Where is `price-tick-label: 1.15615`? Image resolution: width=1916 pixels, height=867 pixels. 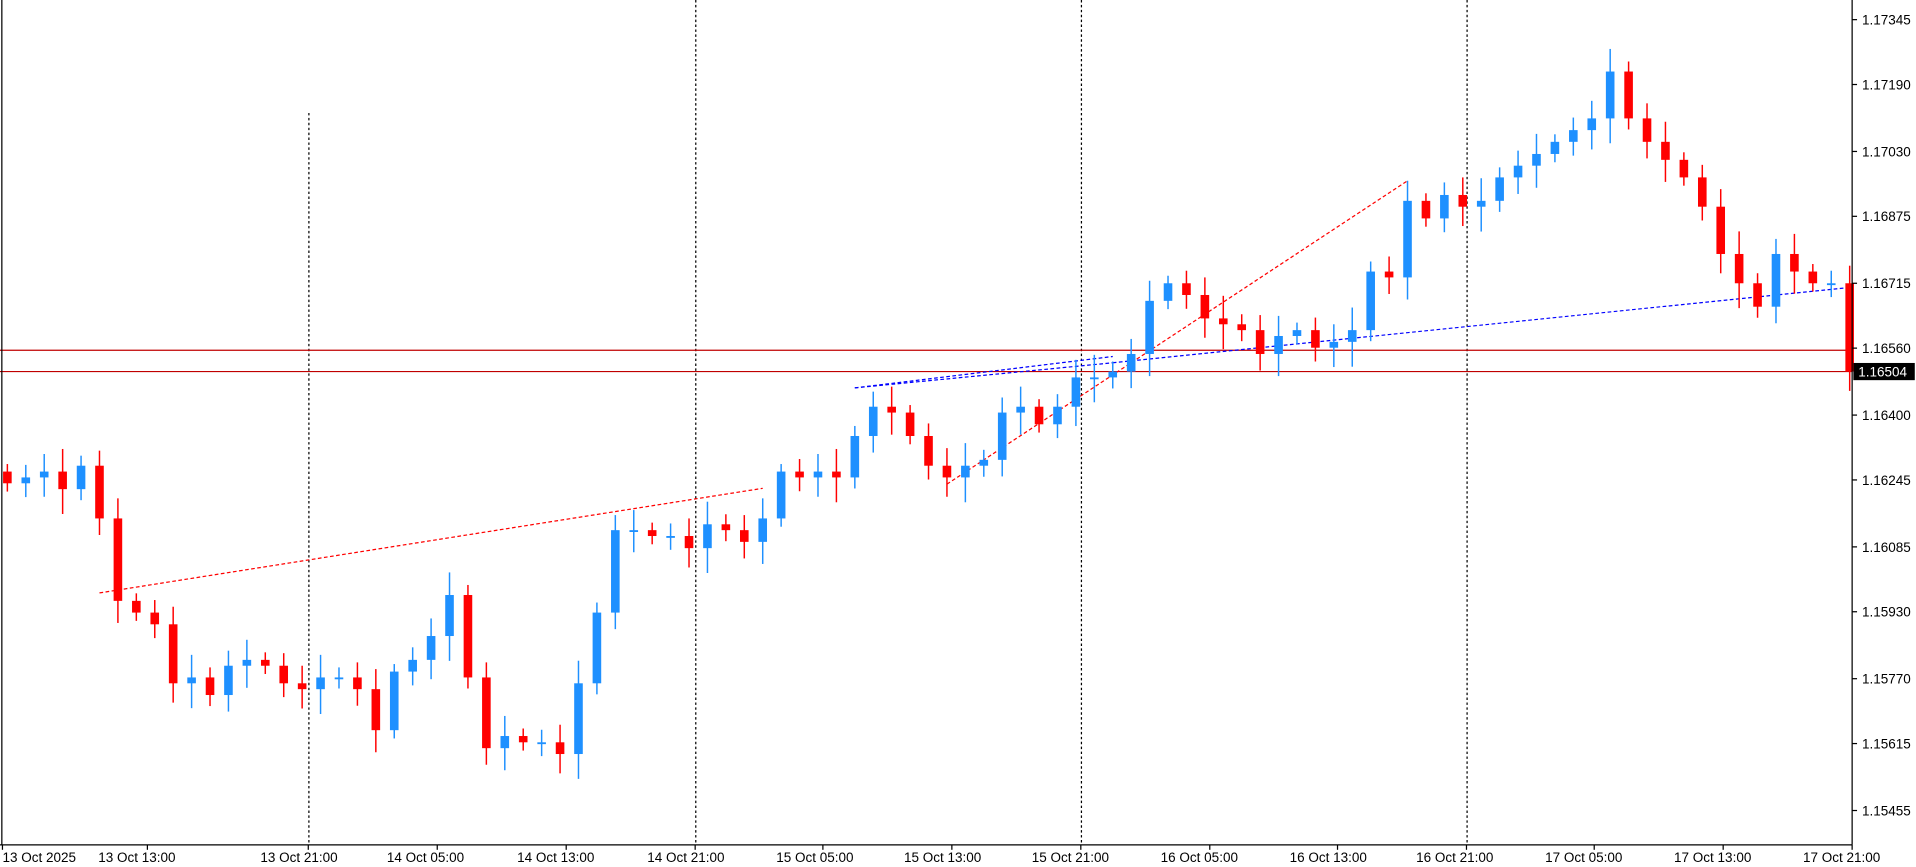
price-tick-label: 1.15615 is located at coordinates (1886, 743).